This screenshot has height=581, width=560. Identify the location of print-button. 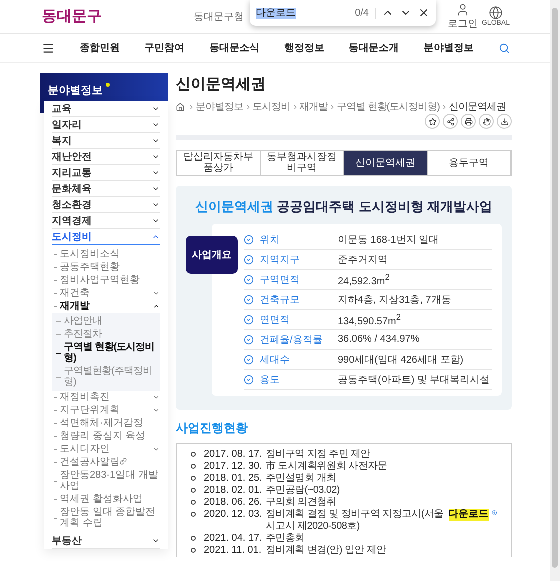
(468, 121).